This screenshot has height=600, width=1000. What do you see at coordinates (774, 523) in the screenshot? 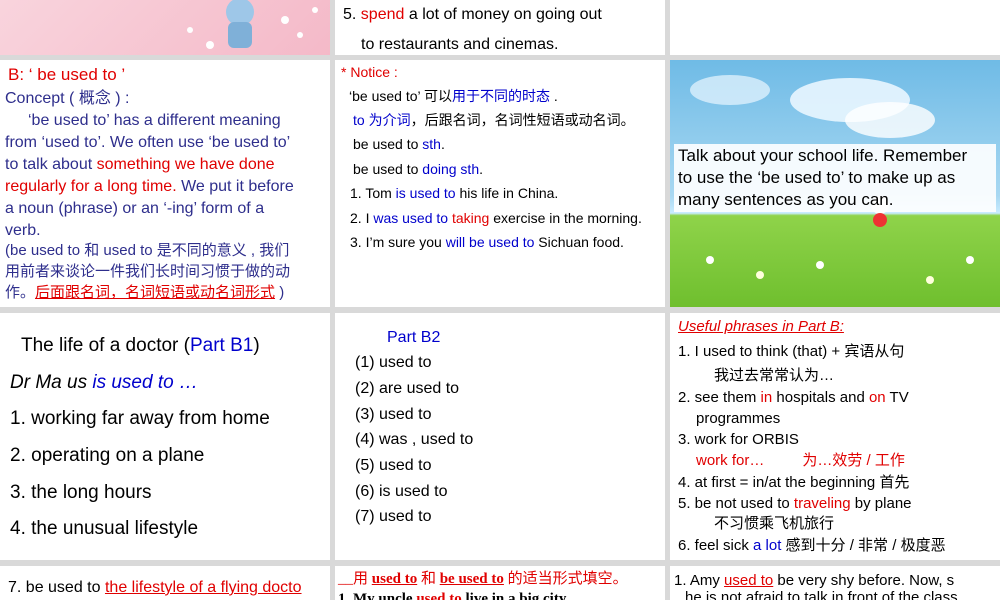
I see `phrase-item: 不习惯乘飞机旅行` at bounding box center [774, 523].